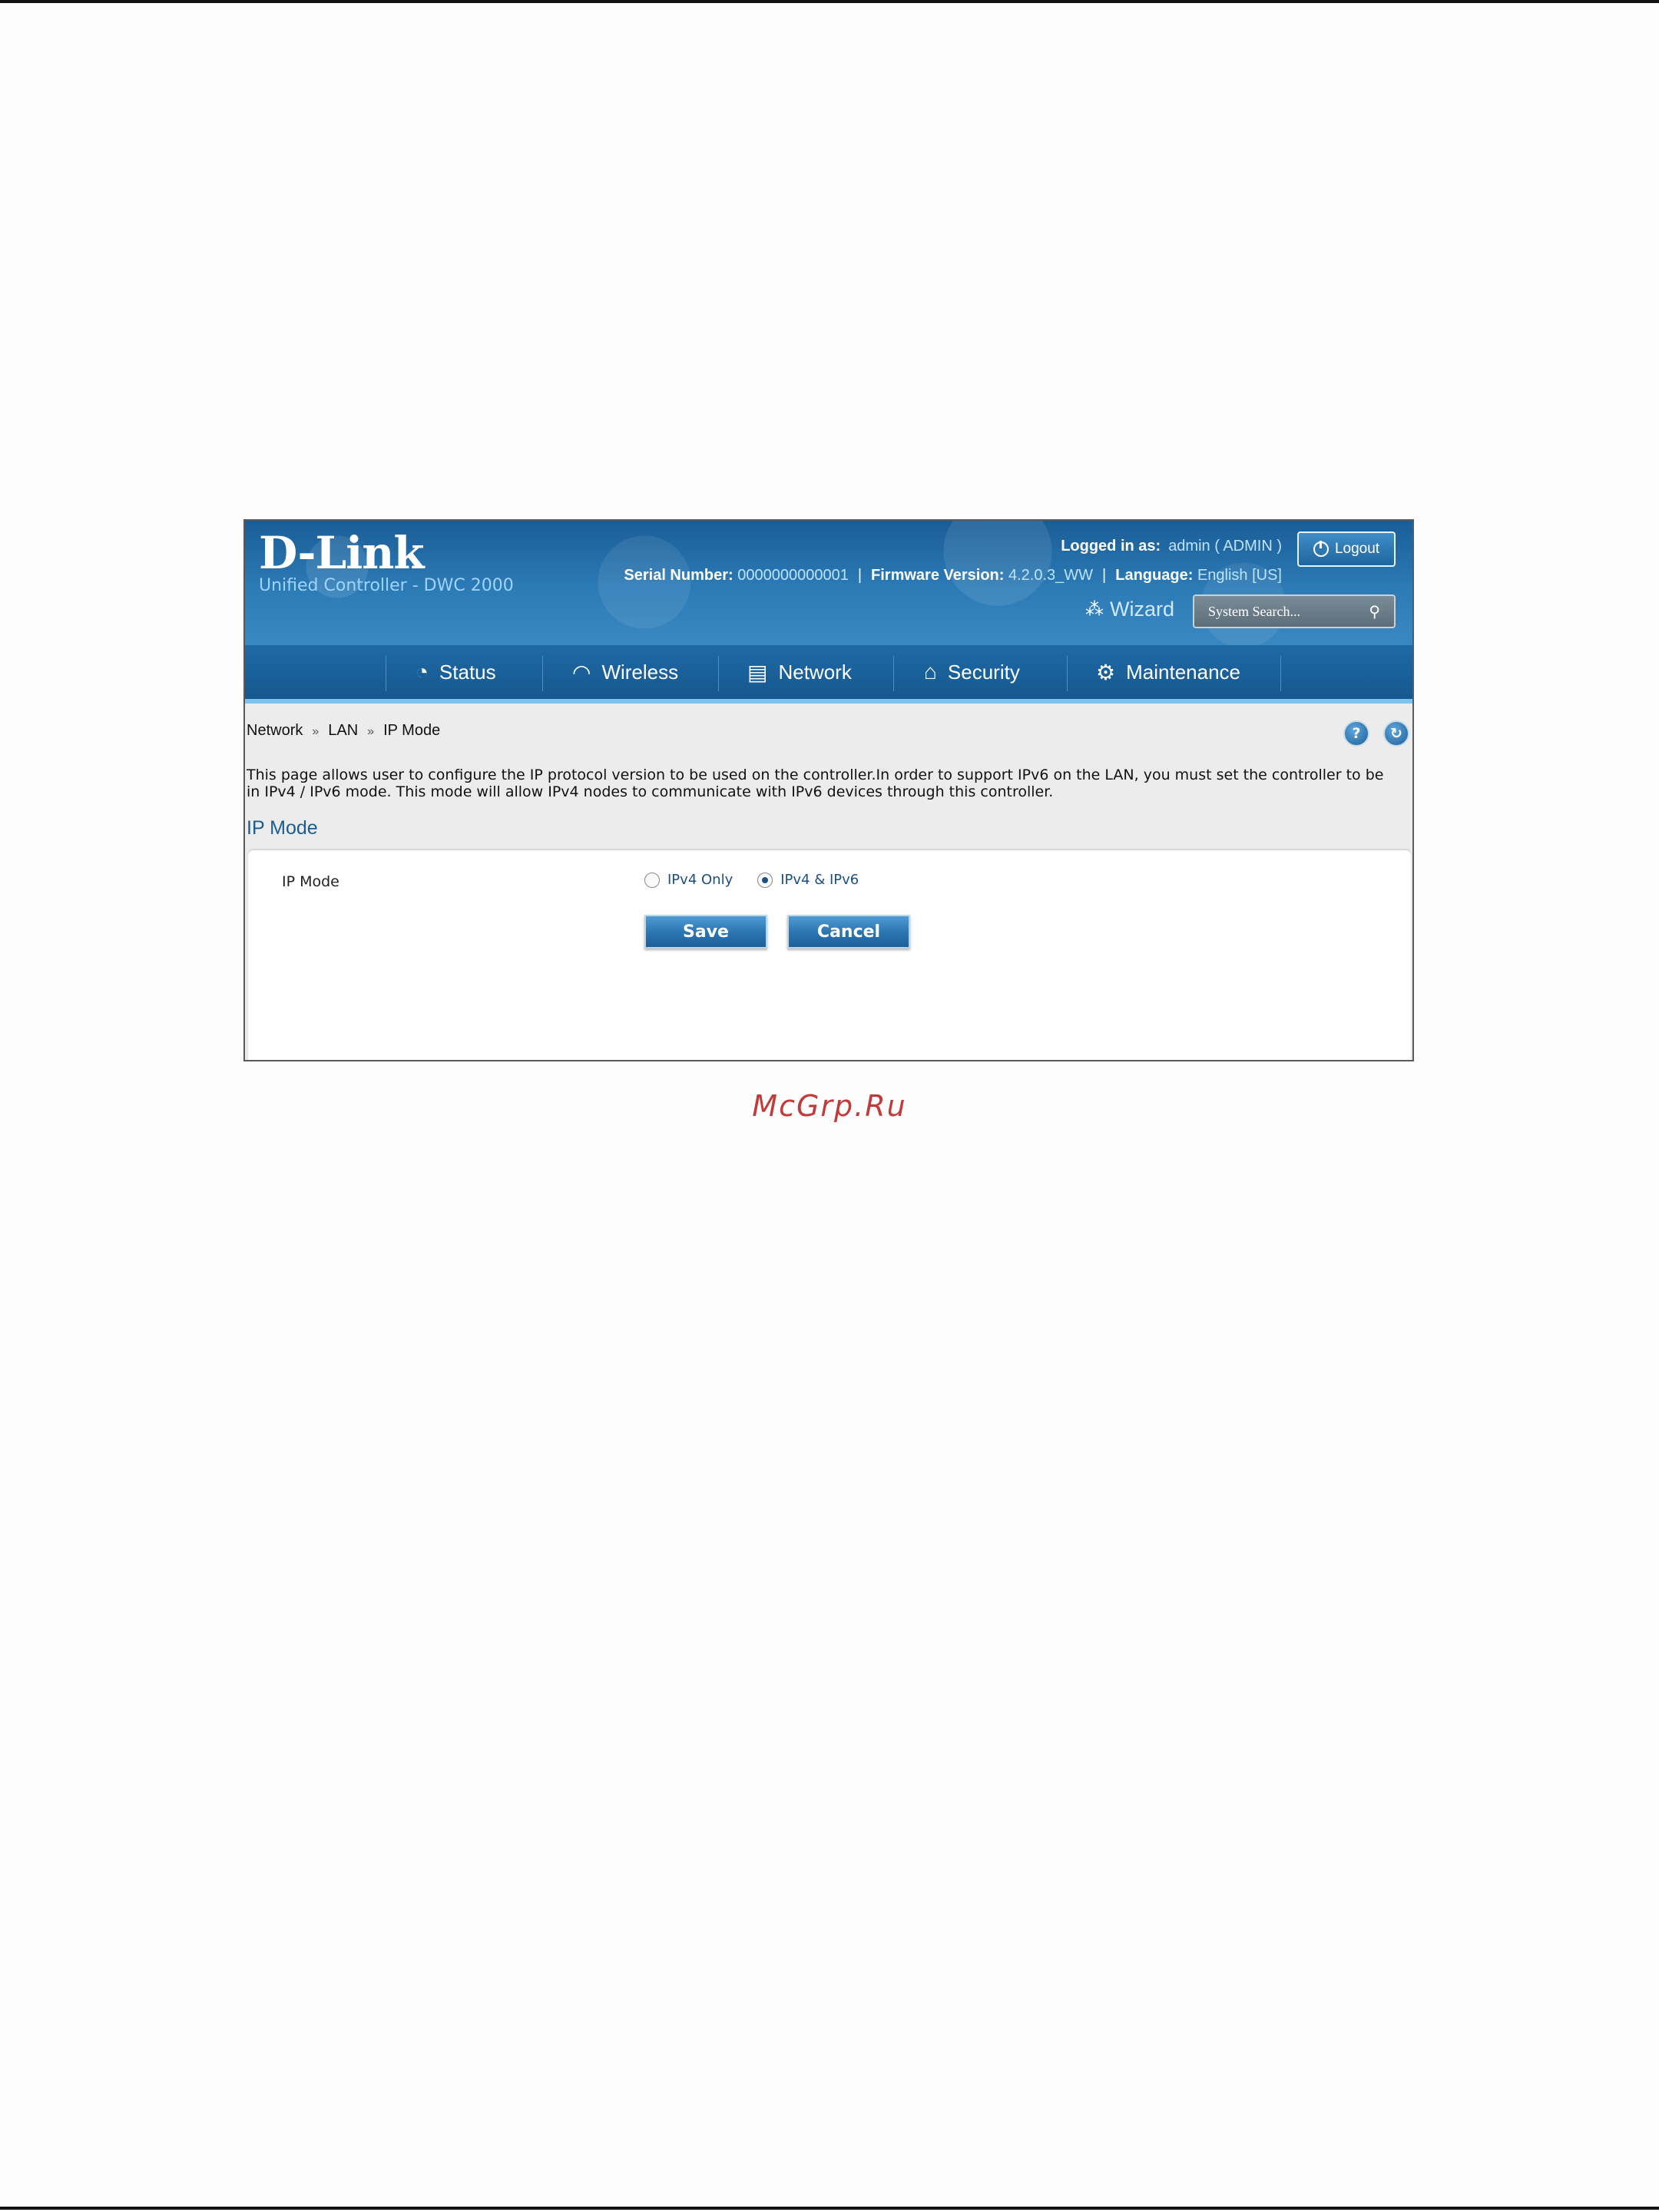 This screenshot has width=1659, height=2212. What do you see at coordinates (1051, 576) in the screenshot?
I see `firmware-value: 4.2.0.3_WW` at bounding box center [1051, 576].